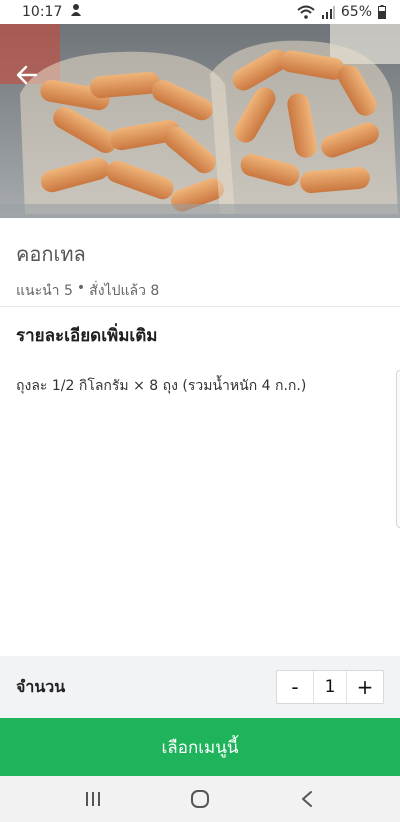  I want to click on back-button, so click(27, 75).